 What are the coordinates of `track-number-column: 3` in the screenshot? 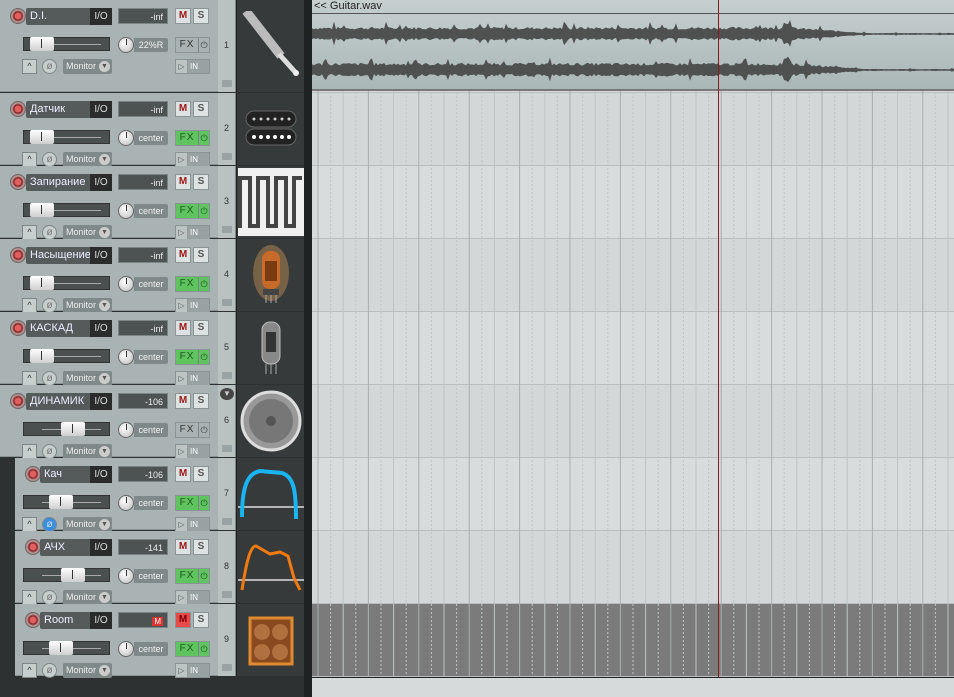 It's located at (227, 202).